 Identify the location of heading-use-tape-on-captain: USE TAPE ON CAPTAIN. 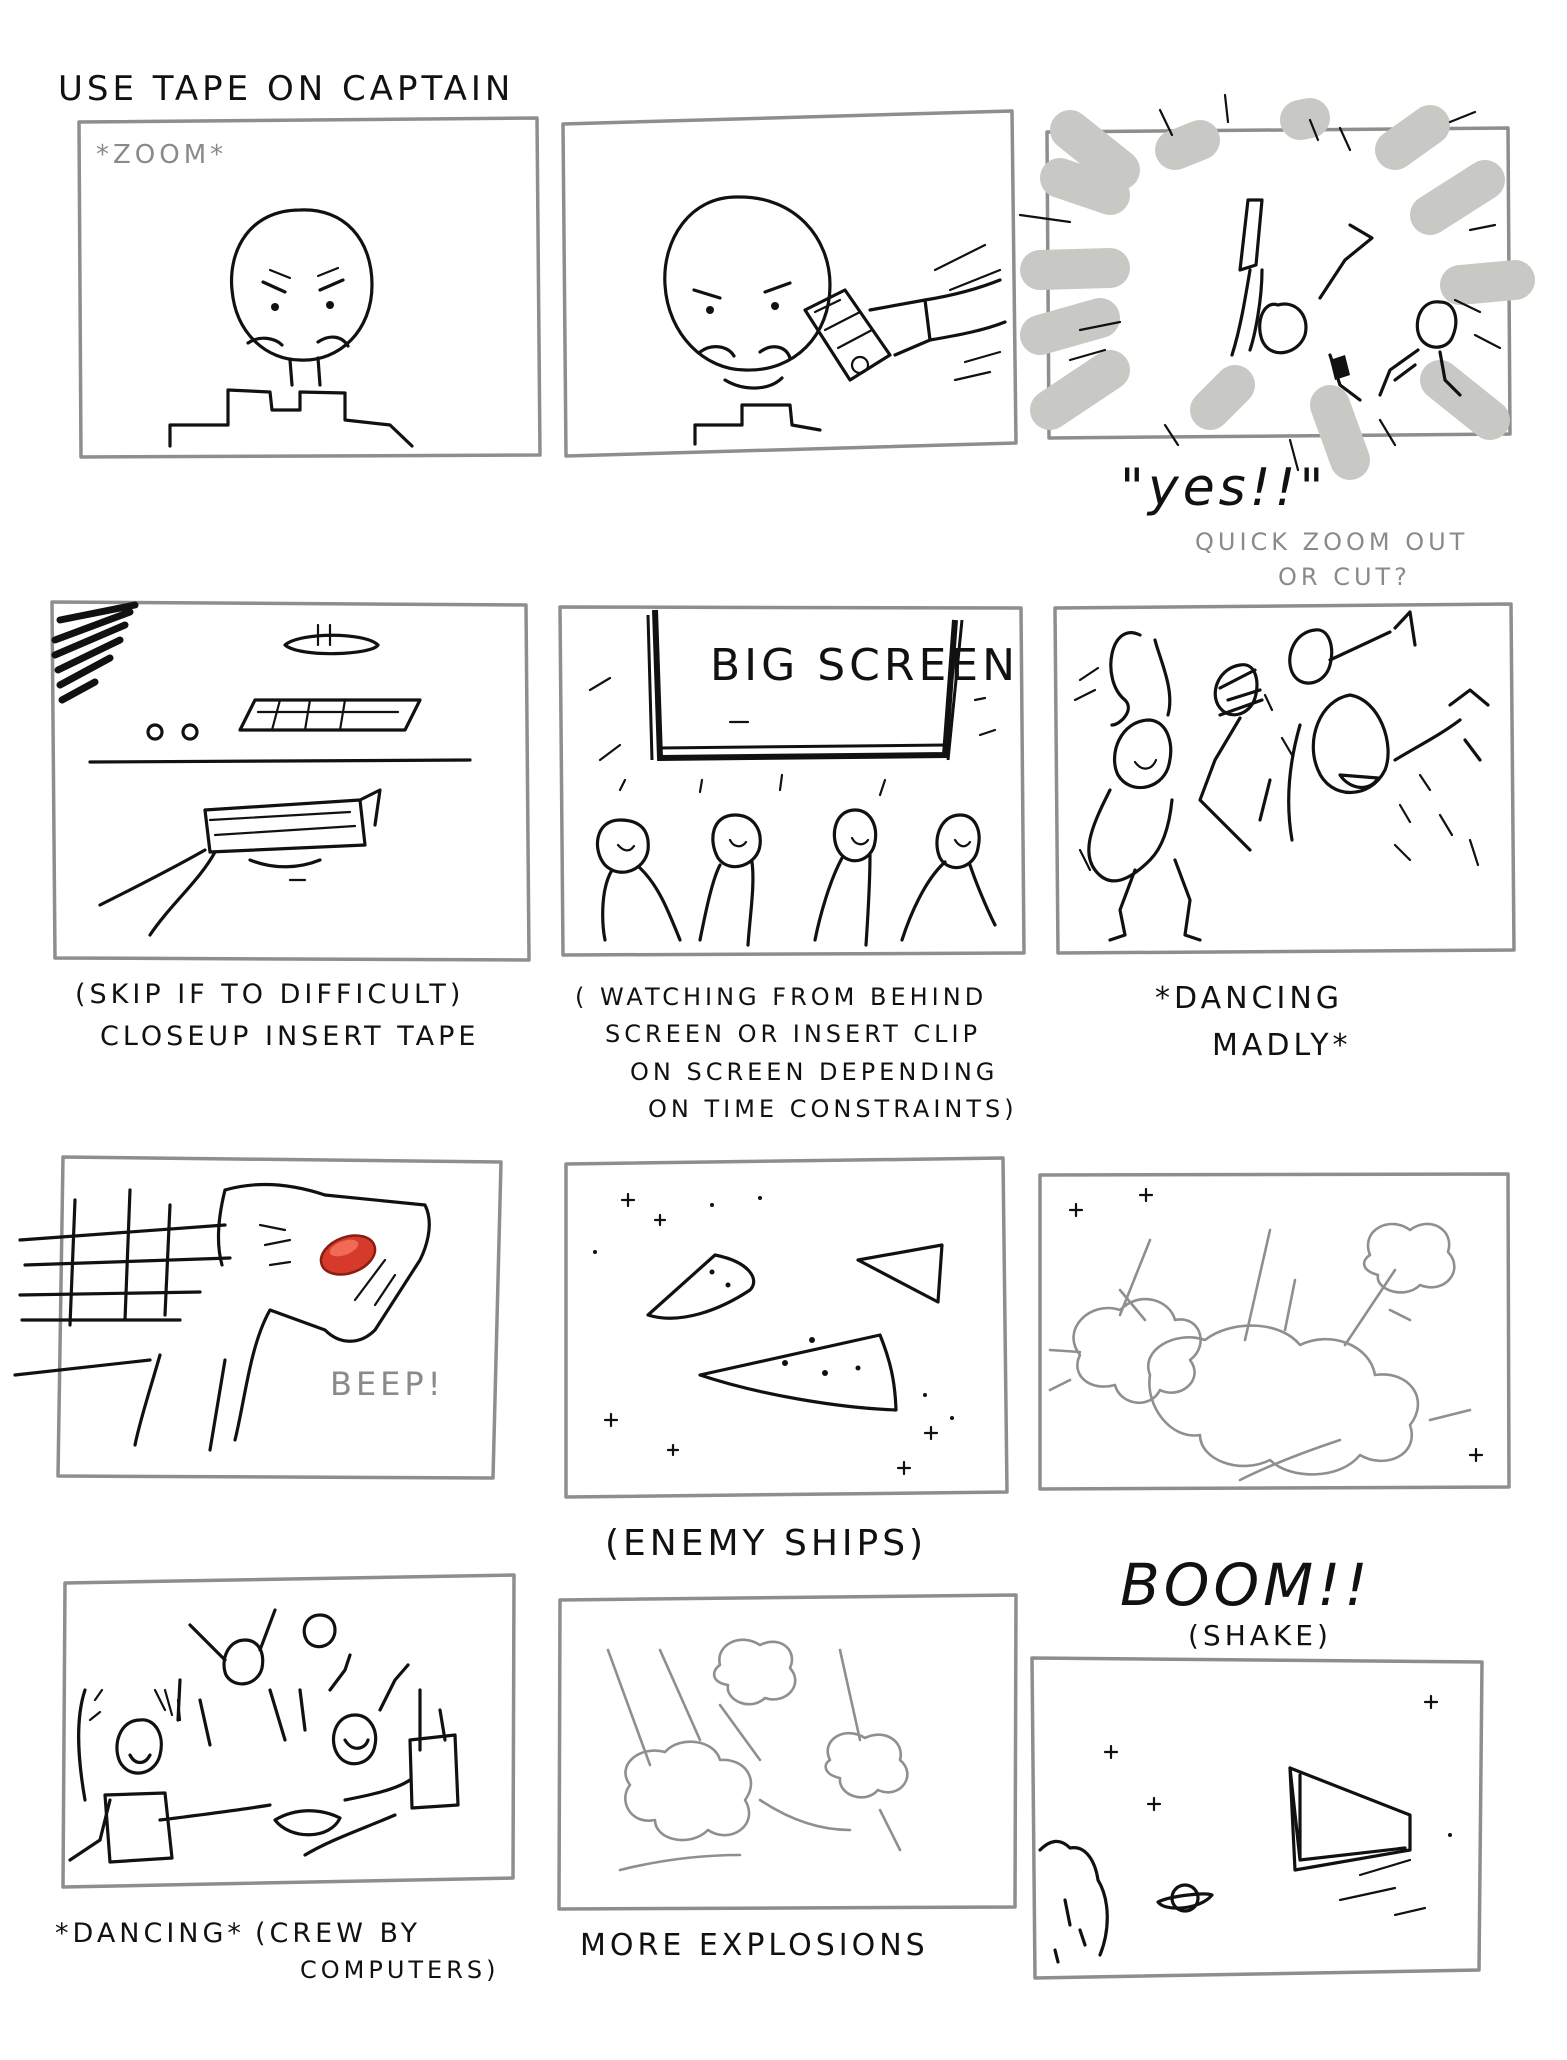
(286, 89).